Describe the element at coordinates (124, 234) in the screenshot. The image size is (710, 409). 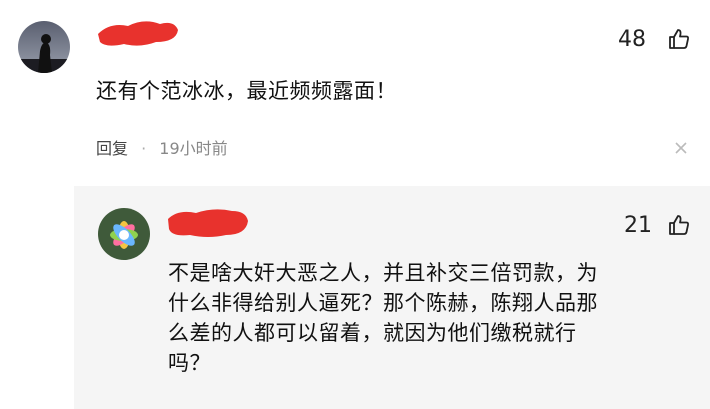
I see `replier-avatar` at that location.